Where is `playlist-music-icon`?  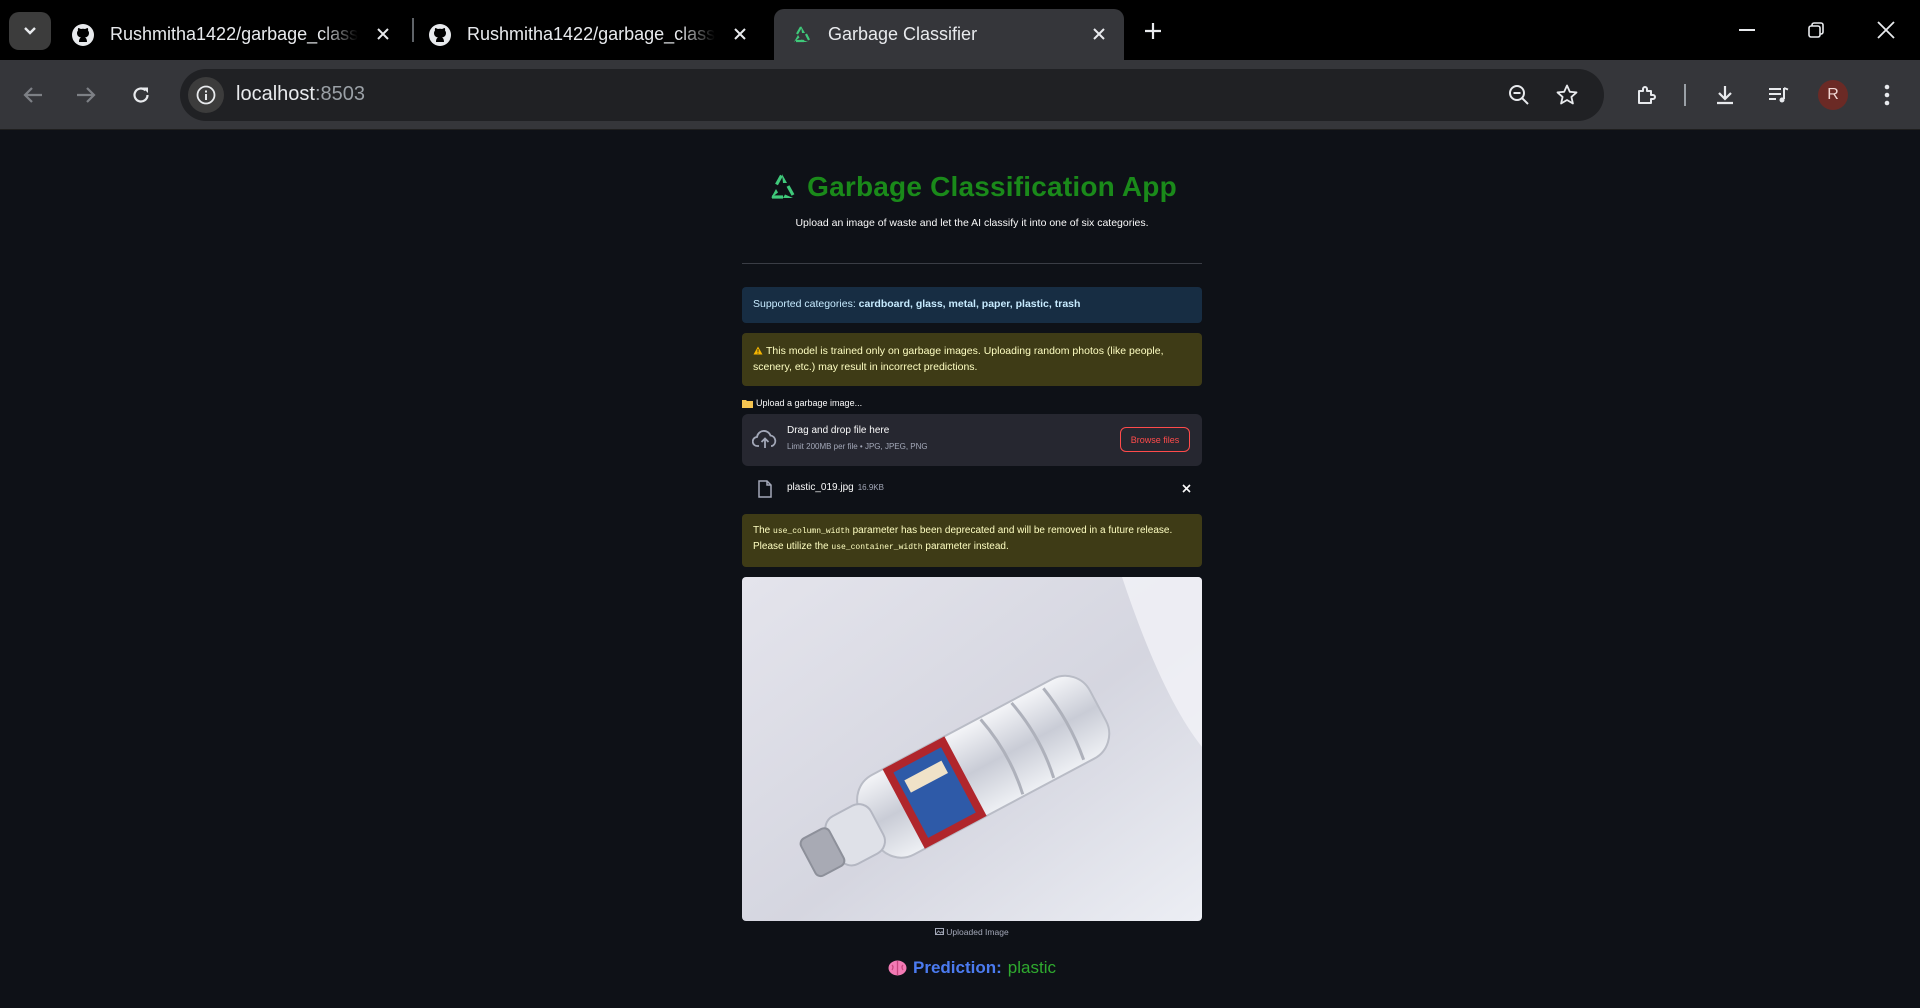
playlist-music-icon is located at coordinates (1779, 95).